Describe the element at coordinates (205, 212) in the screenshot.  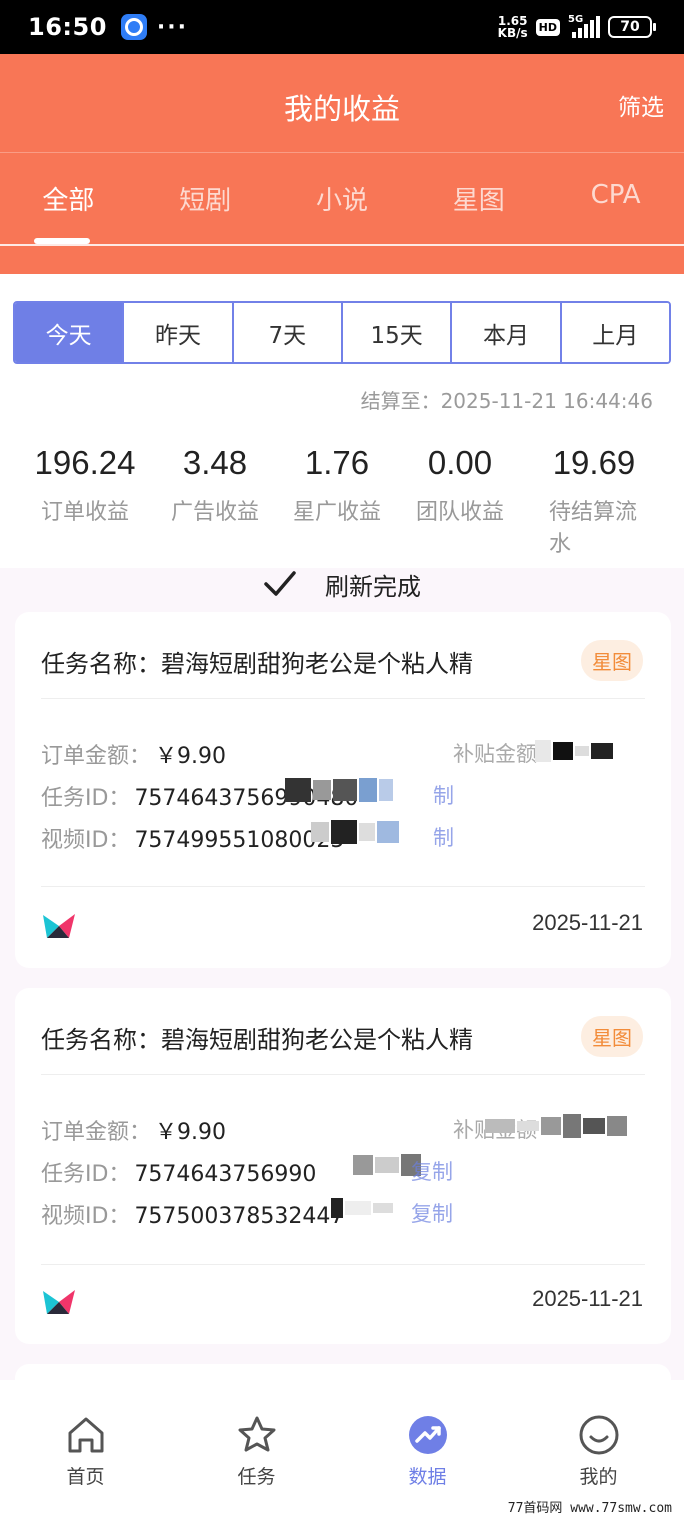
I see `tab-short-drama: 短剧` at that location.